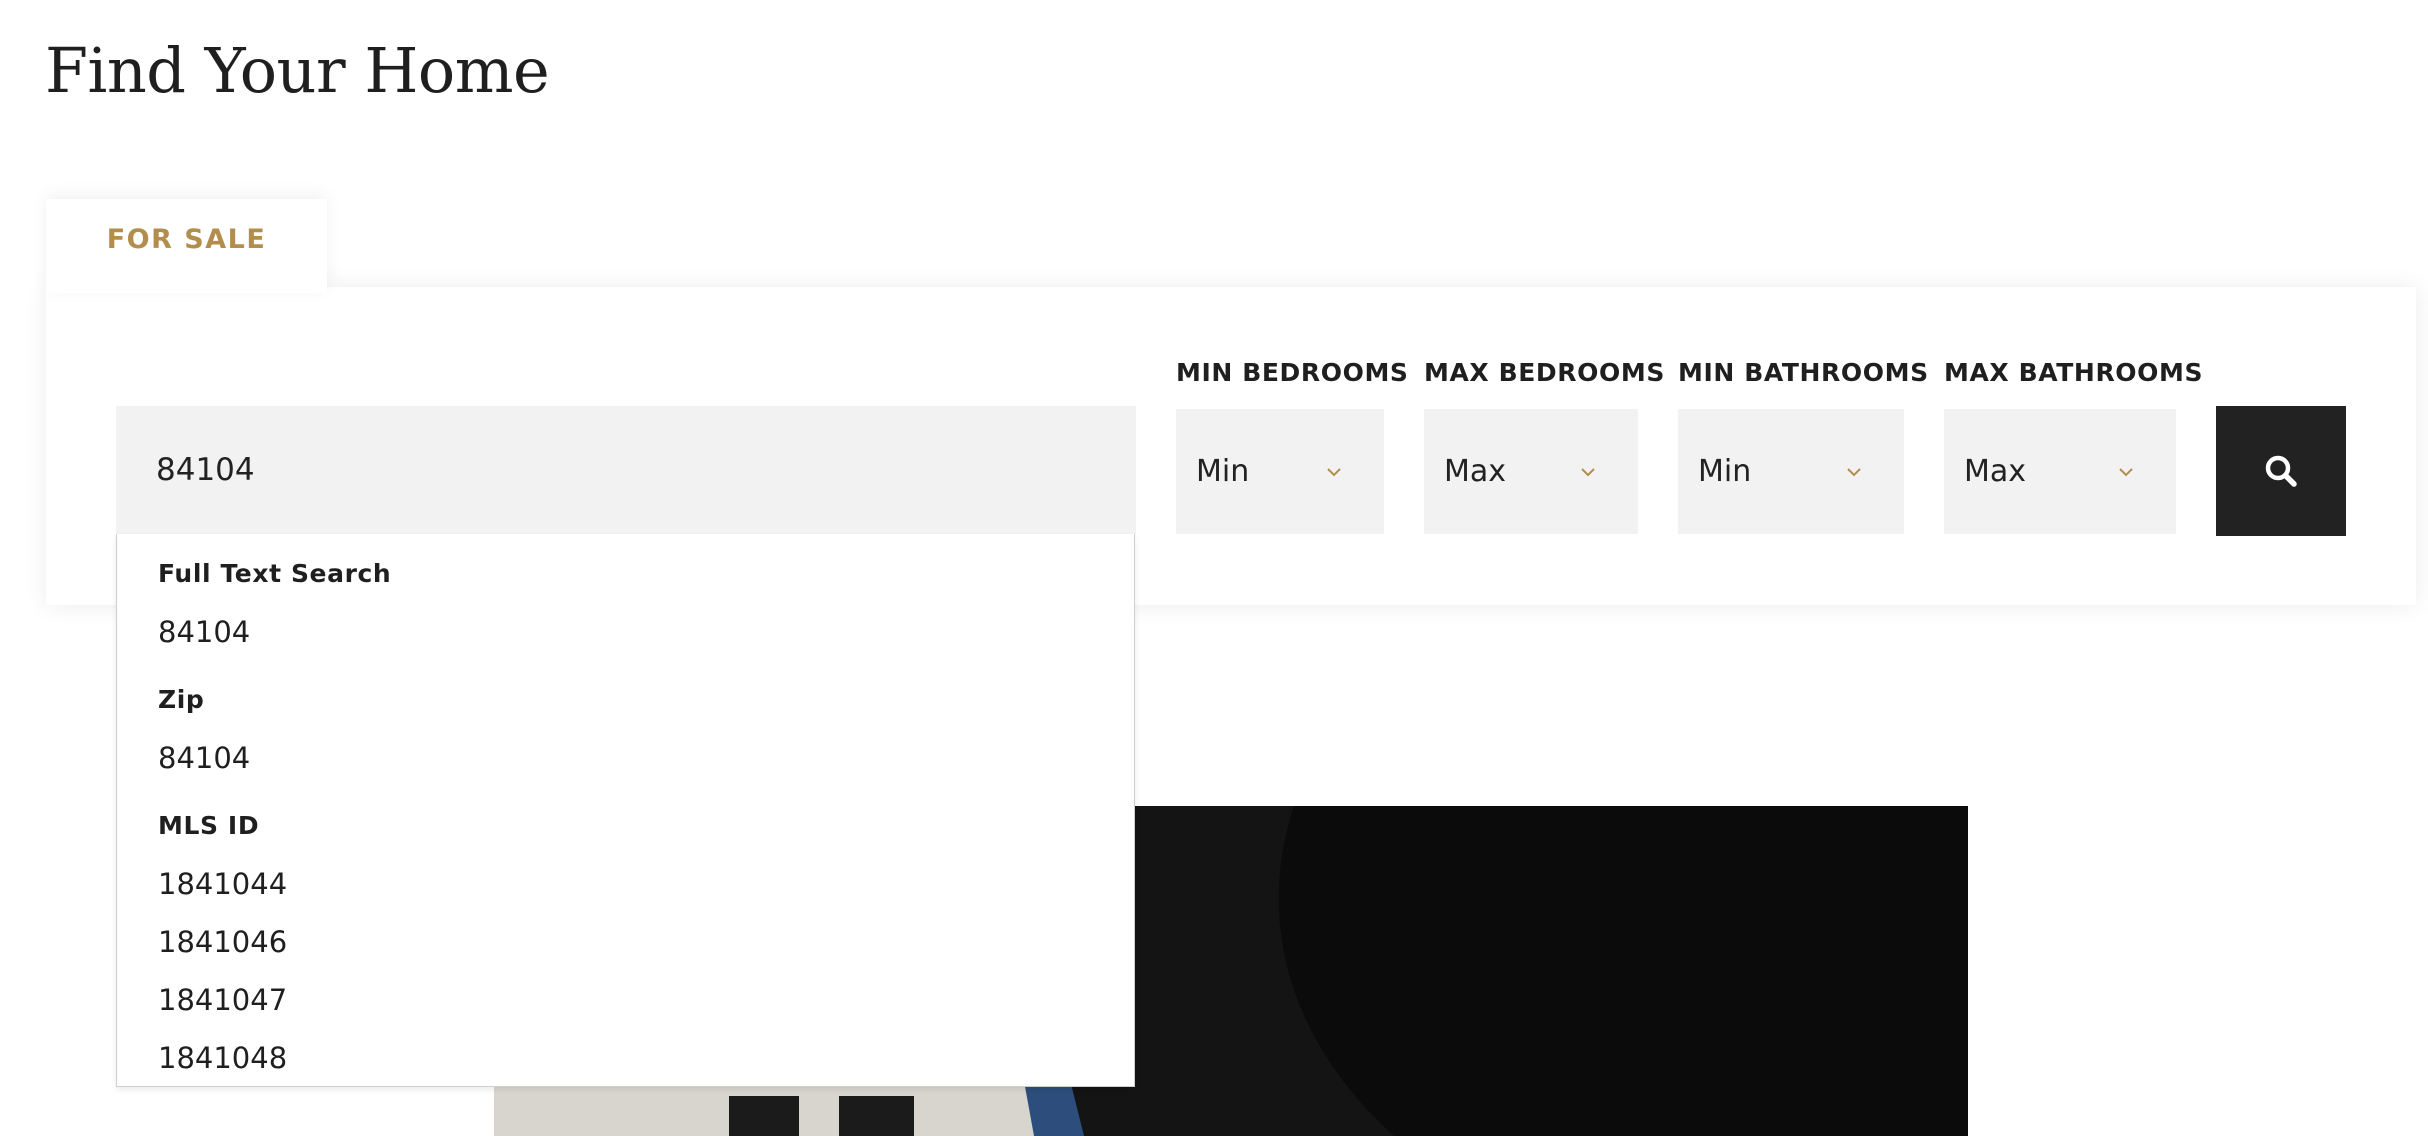  Describe the element at coordinates (1280, 471) in the screenshot. I see `min-bedrooms-select: Min` at that location.